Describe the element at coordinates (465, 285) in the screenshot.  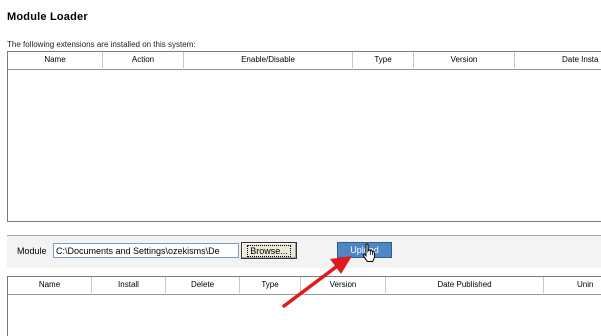
I see `column-header-date-published: Date Published` at that location.